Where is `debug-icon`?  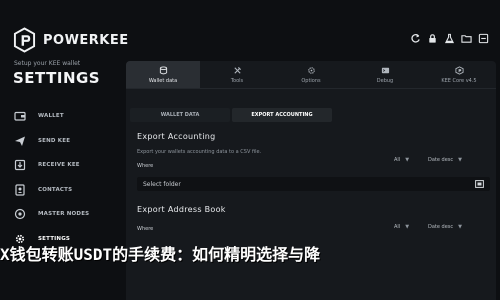
debug-icon is located at coordinates (385, 70).